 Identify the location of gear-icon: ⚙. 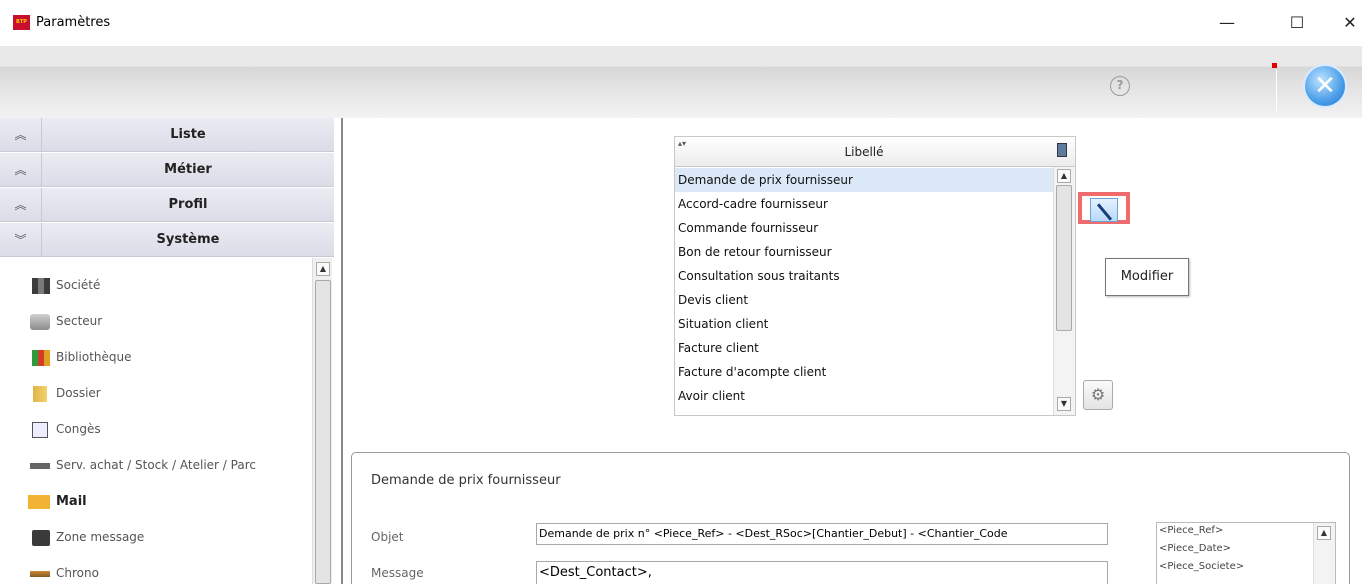
(1098, 394).